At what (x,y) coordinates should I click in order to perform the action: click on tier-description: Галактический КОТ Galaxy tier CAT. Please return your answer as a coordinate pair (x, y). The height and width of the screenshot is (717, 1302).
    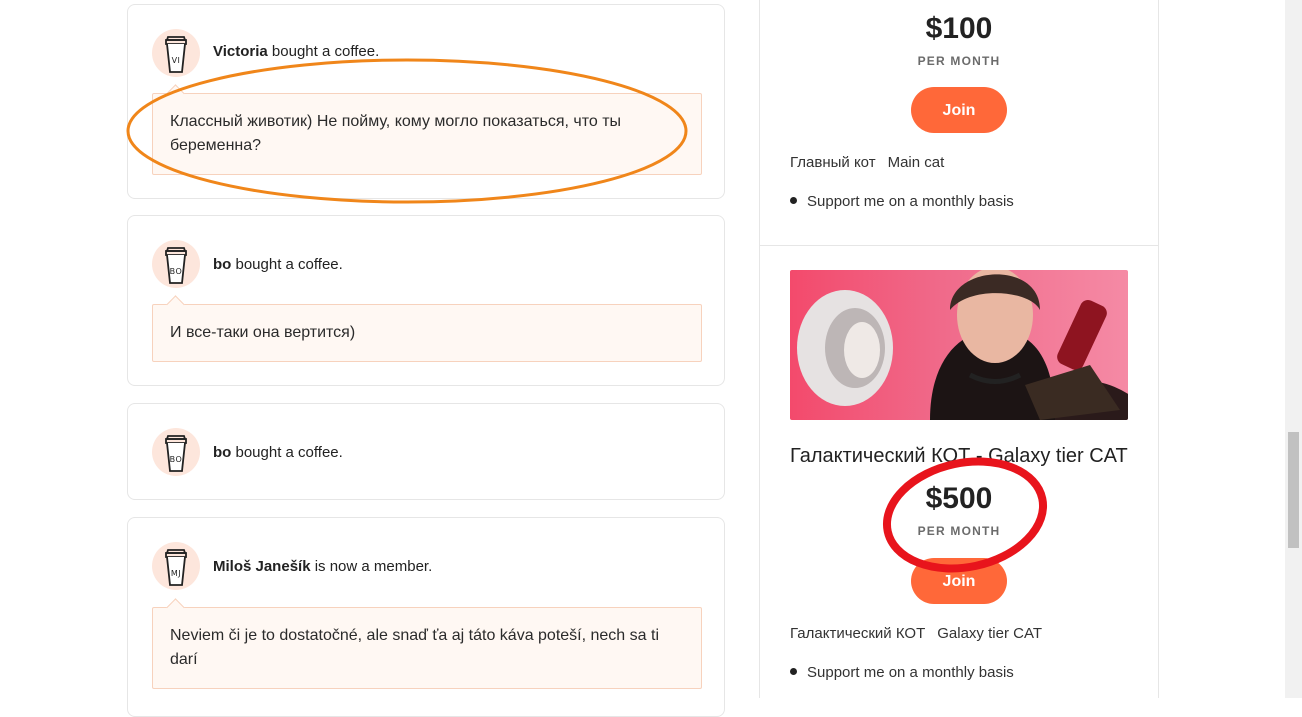
    Looking at the image, I should click on (916, 633).